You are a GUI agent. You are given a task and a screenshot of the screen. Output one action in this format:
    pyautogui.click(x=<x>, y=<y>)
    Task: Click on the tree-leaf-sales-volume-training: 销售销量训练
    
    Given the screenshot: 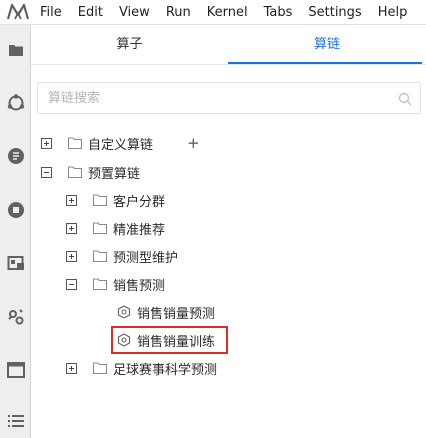 What is the action you would take?
    pyautogui.click(x=166, y=340)
    